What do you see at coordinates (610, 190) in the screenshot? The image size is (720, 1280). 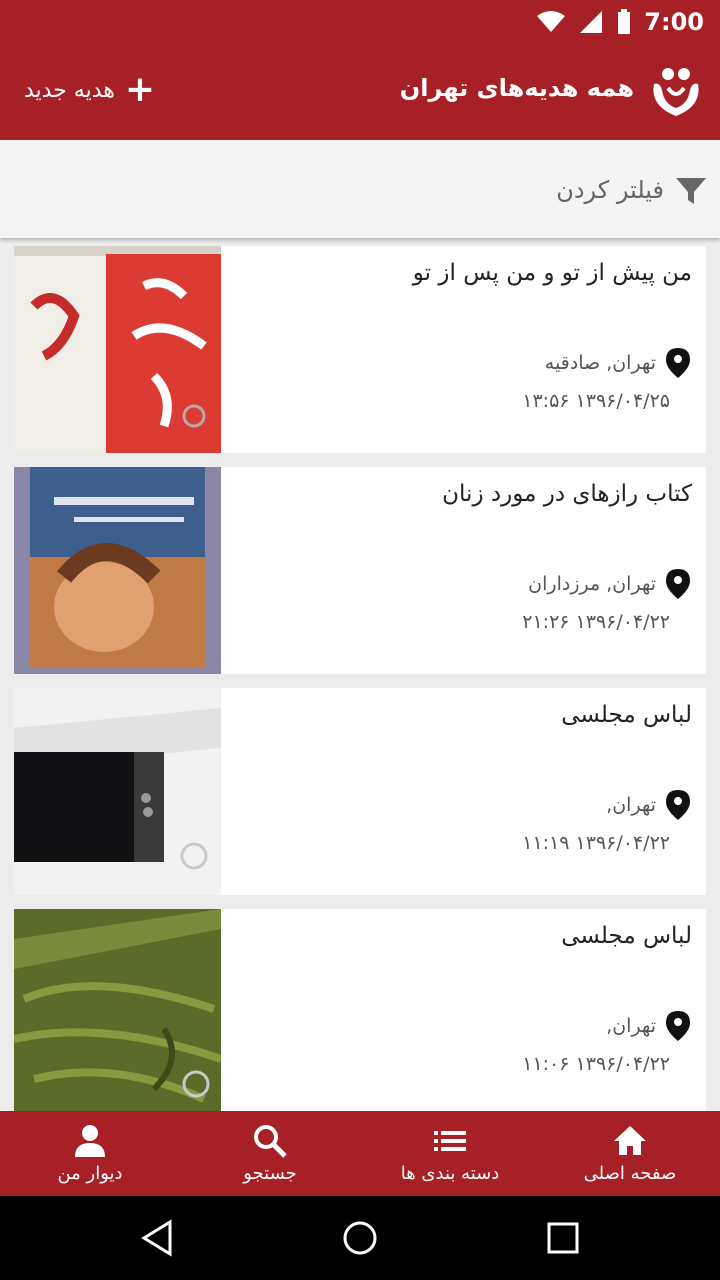 I see `filter-label: فیلتر کردن` at bounding box center [610, 190].